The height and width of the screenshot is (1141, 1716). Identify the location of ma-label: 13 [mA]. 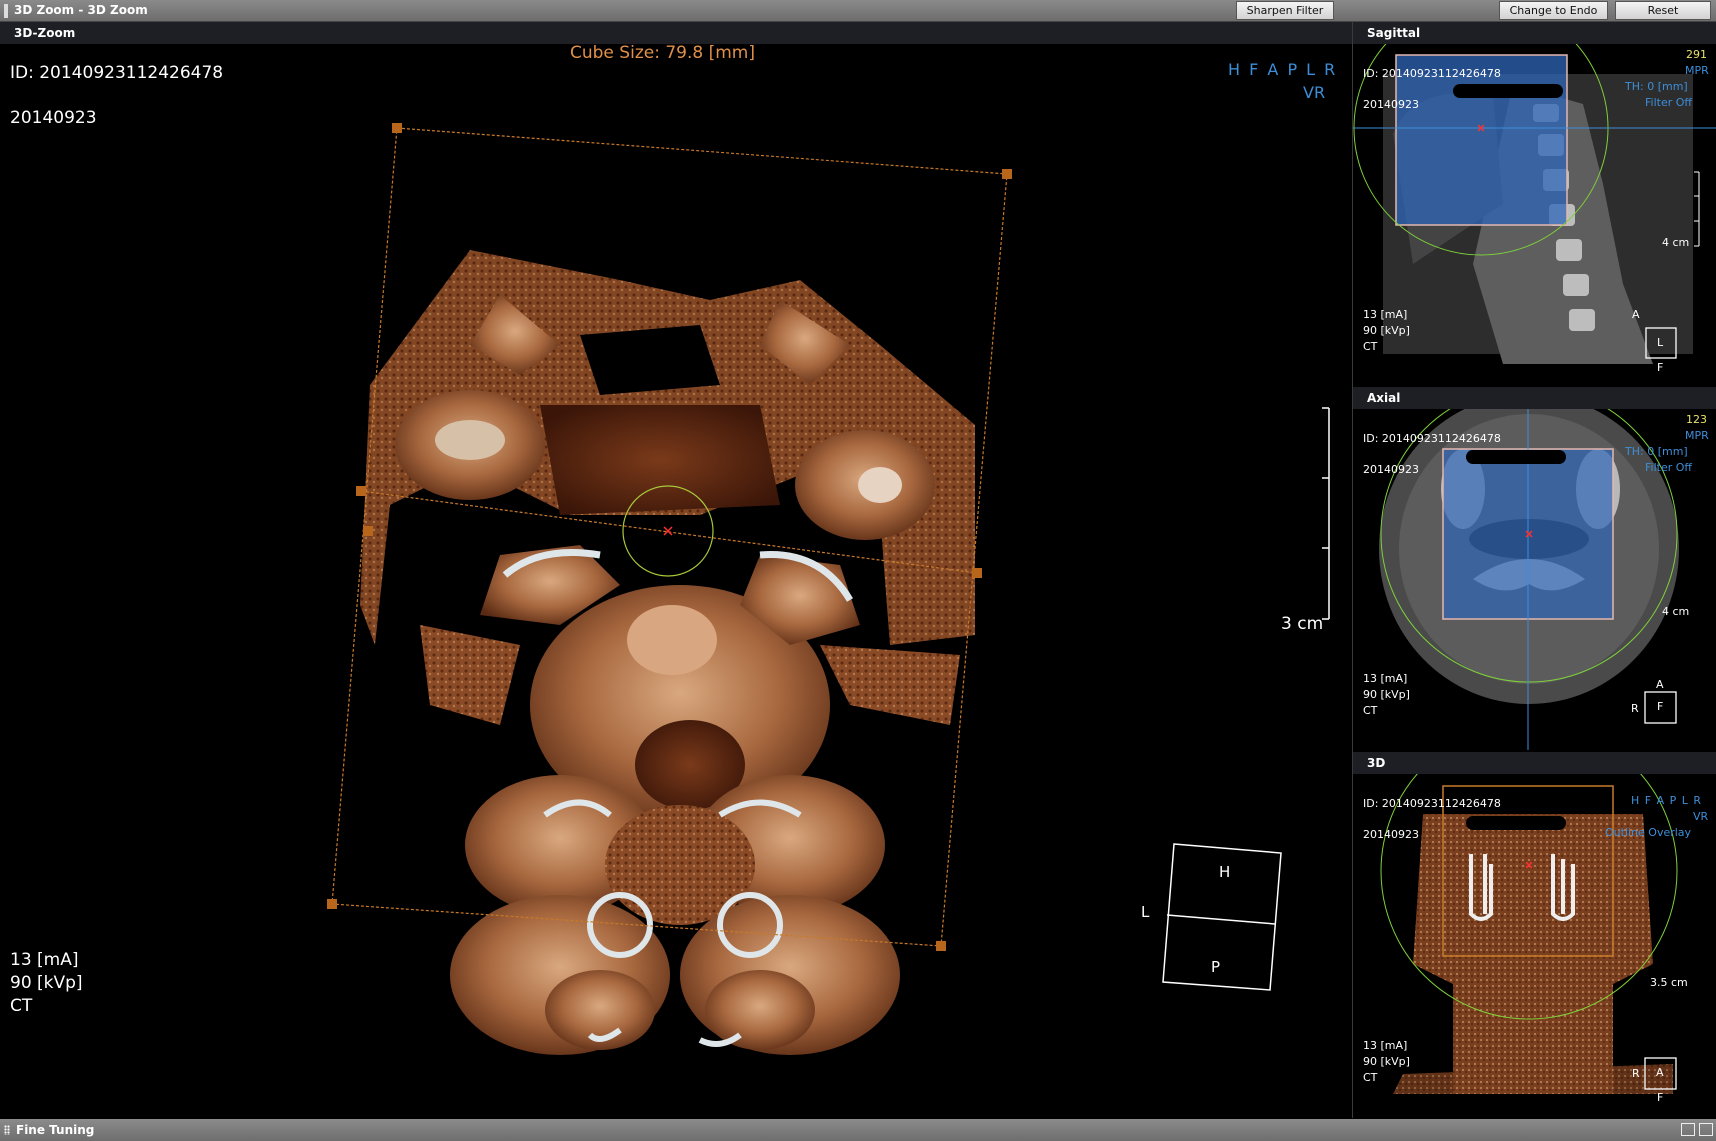
(44, 960).